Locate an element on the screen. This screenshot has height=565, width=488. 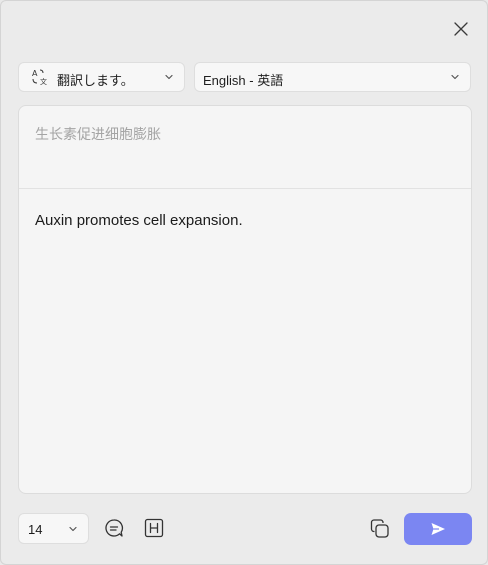
translate-icon: A 文 is located at coordinates (39, 77).